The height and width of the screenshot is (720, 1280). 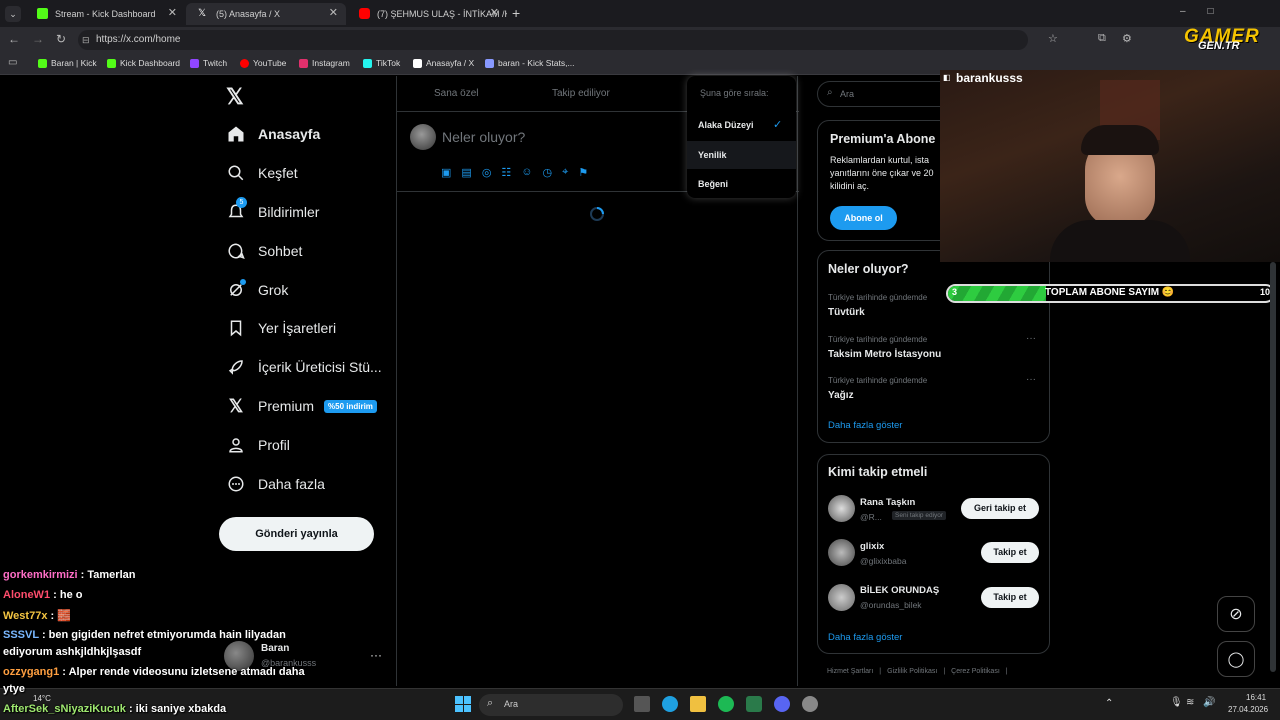 What do you see at coordinates (258, 445) in the screenshot?
I see `nav-profile: Profil` at bounding box center [258, 445].